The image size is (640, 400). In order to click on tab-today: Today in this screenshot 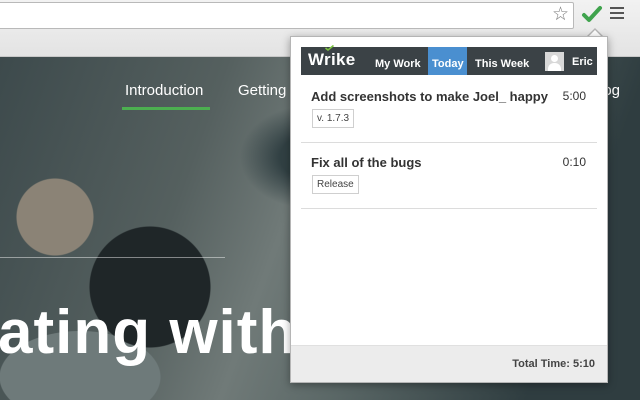, I will do `click(447, 61)`.